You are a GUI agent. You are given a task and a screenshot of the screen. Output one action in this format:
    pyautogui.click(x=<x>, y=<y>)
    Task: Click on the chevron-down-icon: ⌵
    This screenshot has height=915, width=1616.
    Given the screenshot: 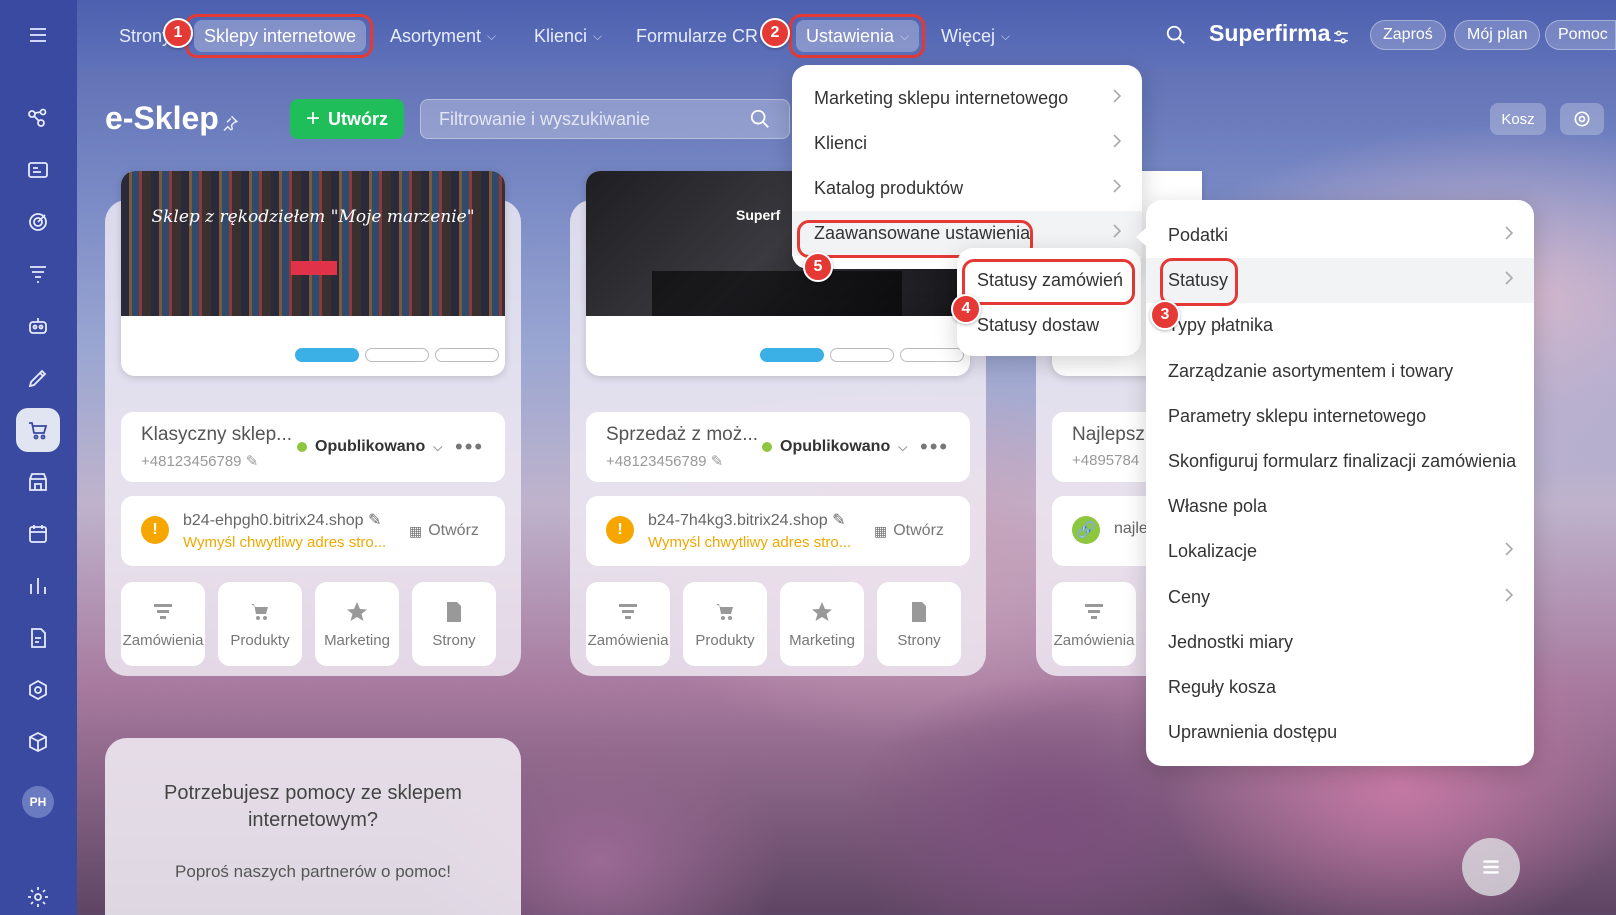 What is the action you would take?
    pyautogui.click(x=903, y=446)
    